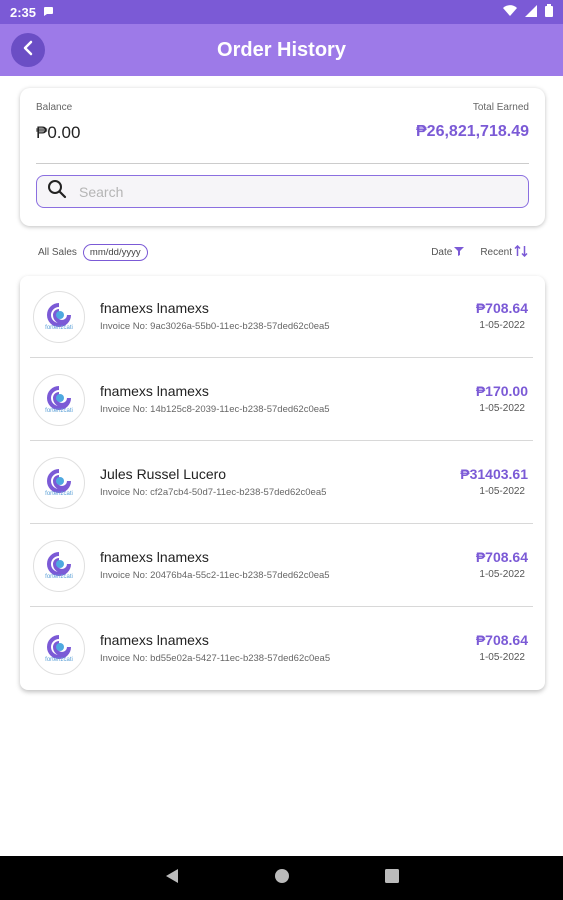 Image resolution: width=563 pixels, height=900 pixels. What do you see at coordinates (57, 252) in the screenshot?
I see `all-sales-label: All Sales` at bounding box center [57, 252].